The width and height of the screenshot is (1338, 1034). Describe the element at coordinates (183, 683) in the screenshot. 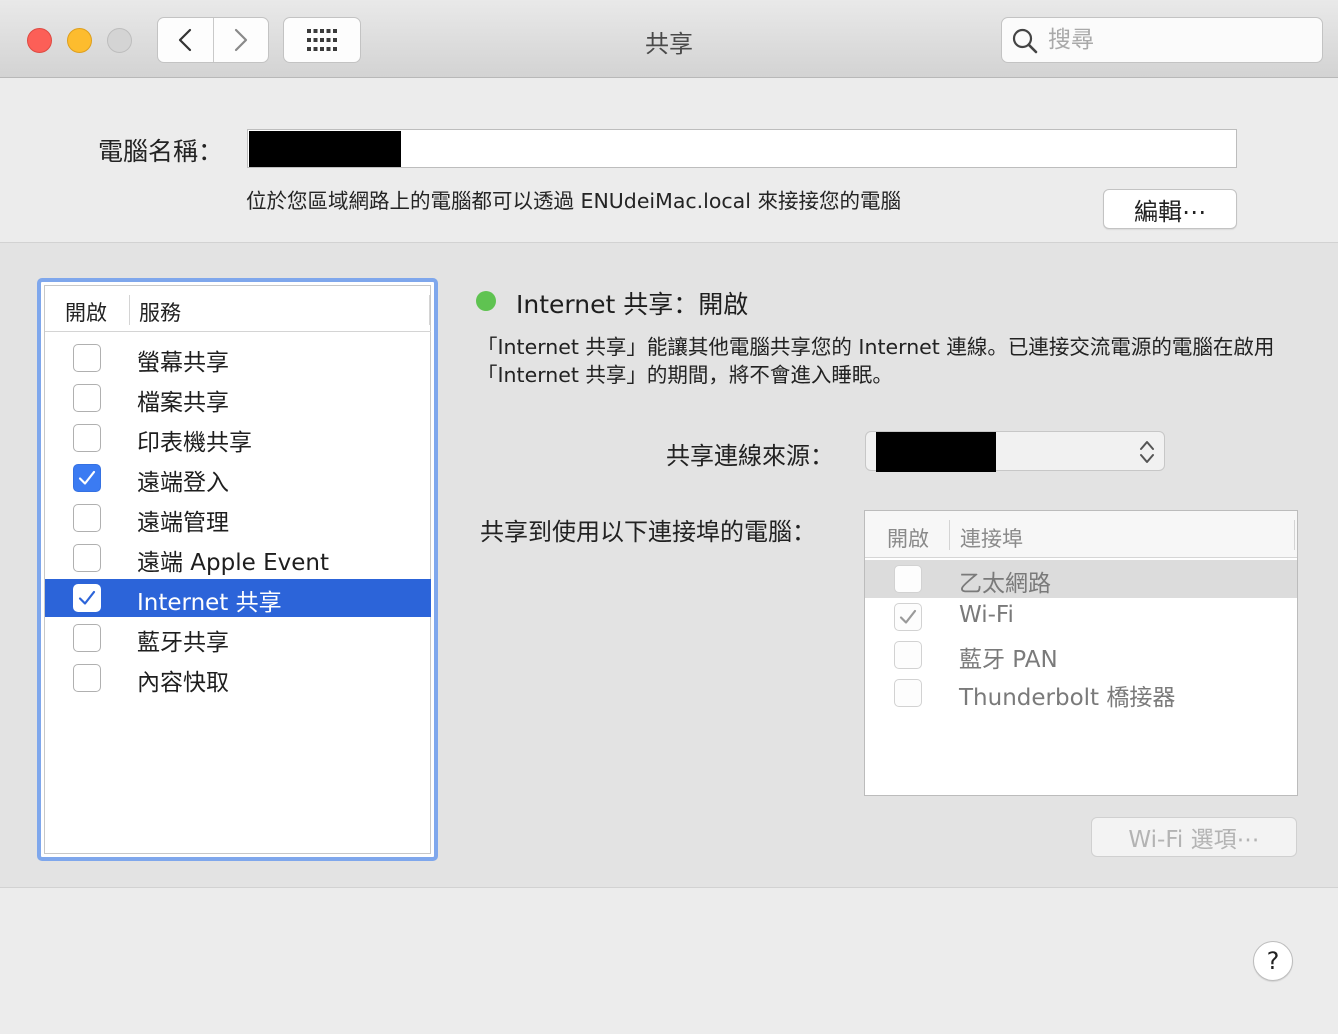

I see `service-label: 內容快取` at that location.